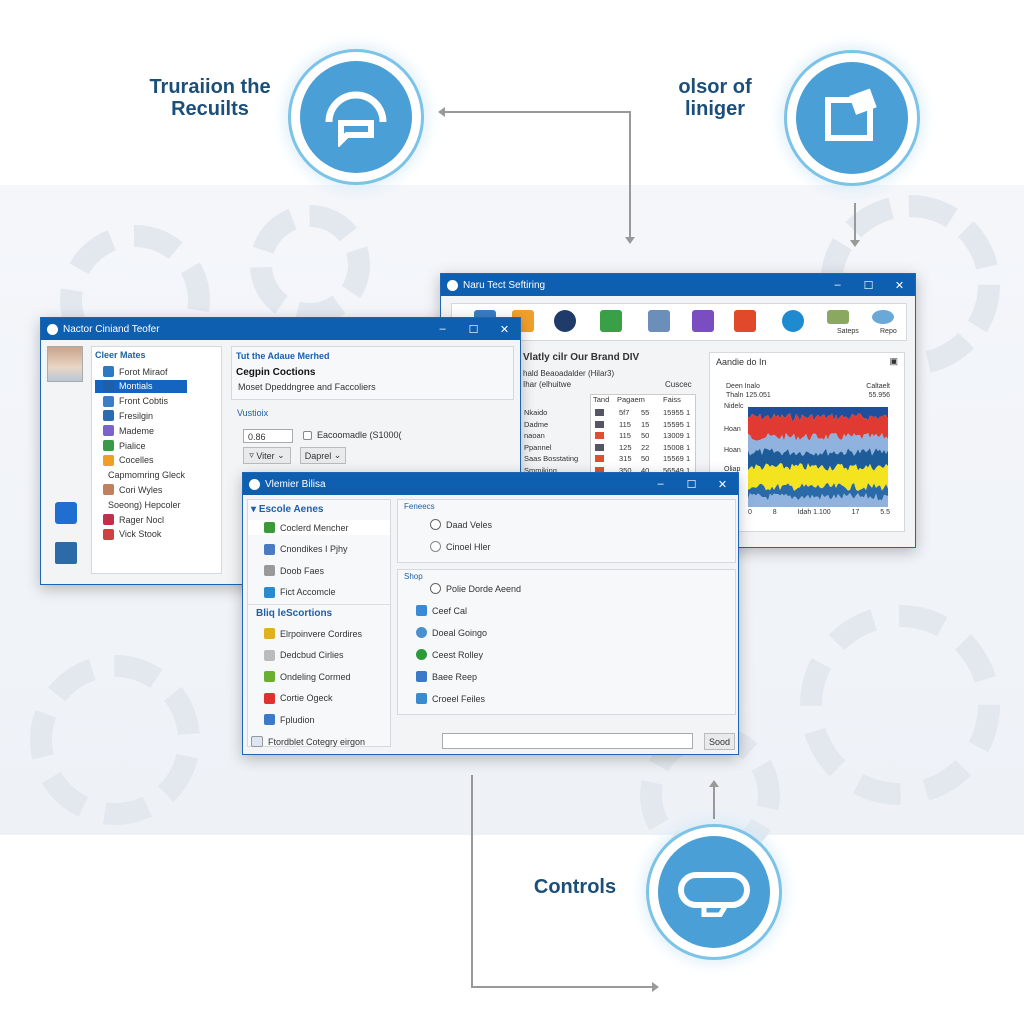 This screenshot has width=1024, height=1024. What do you see at coordinates (352, 435) in the screenshot?
I see `checkbox: Eacoomadle (S1000(` at bounding box center [352, 435].